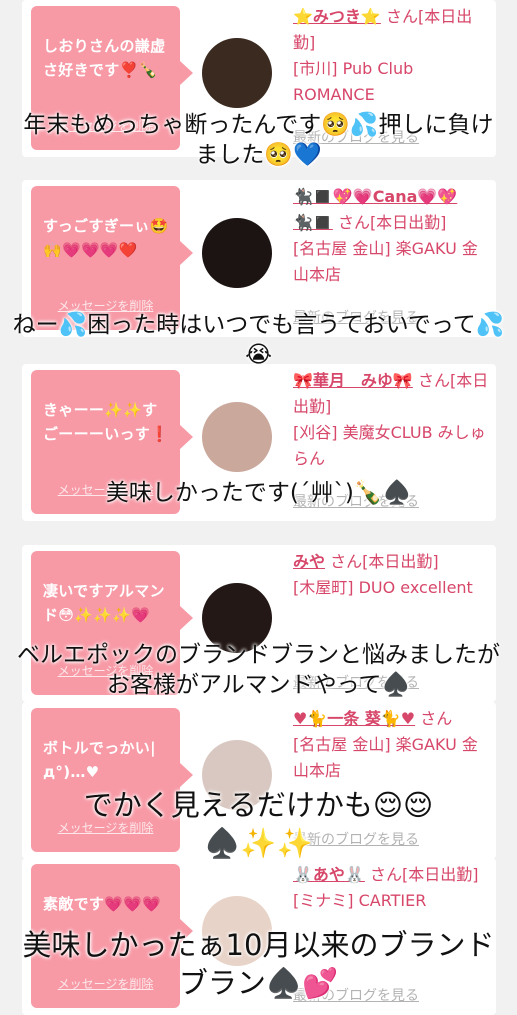 The width and height of the screenshot is (517, 1015). What do you see at coordinates (104, 58) in the screenshot?
I see `message-text: しおりさんの謙虚さ好きです❣️🍾` at bounding box center [104, 58].